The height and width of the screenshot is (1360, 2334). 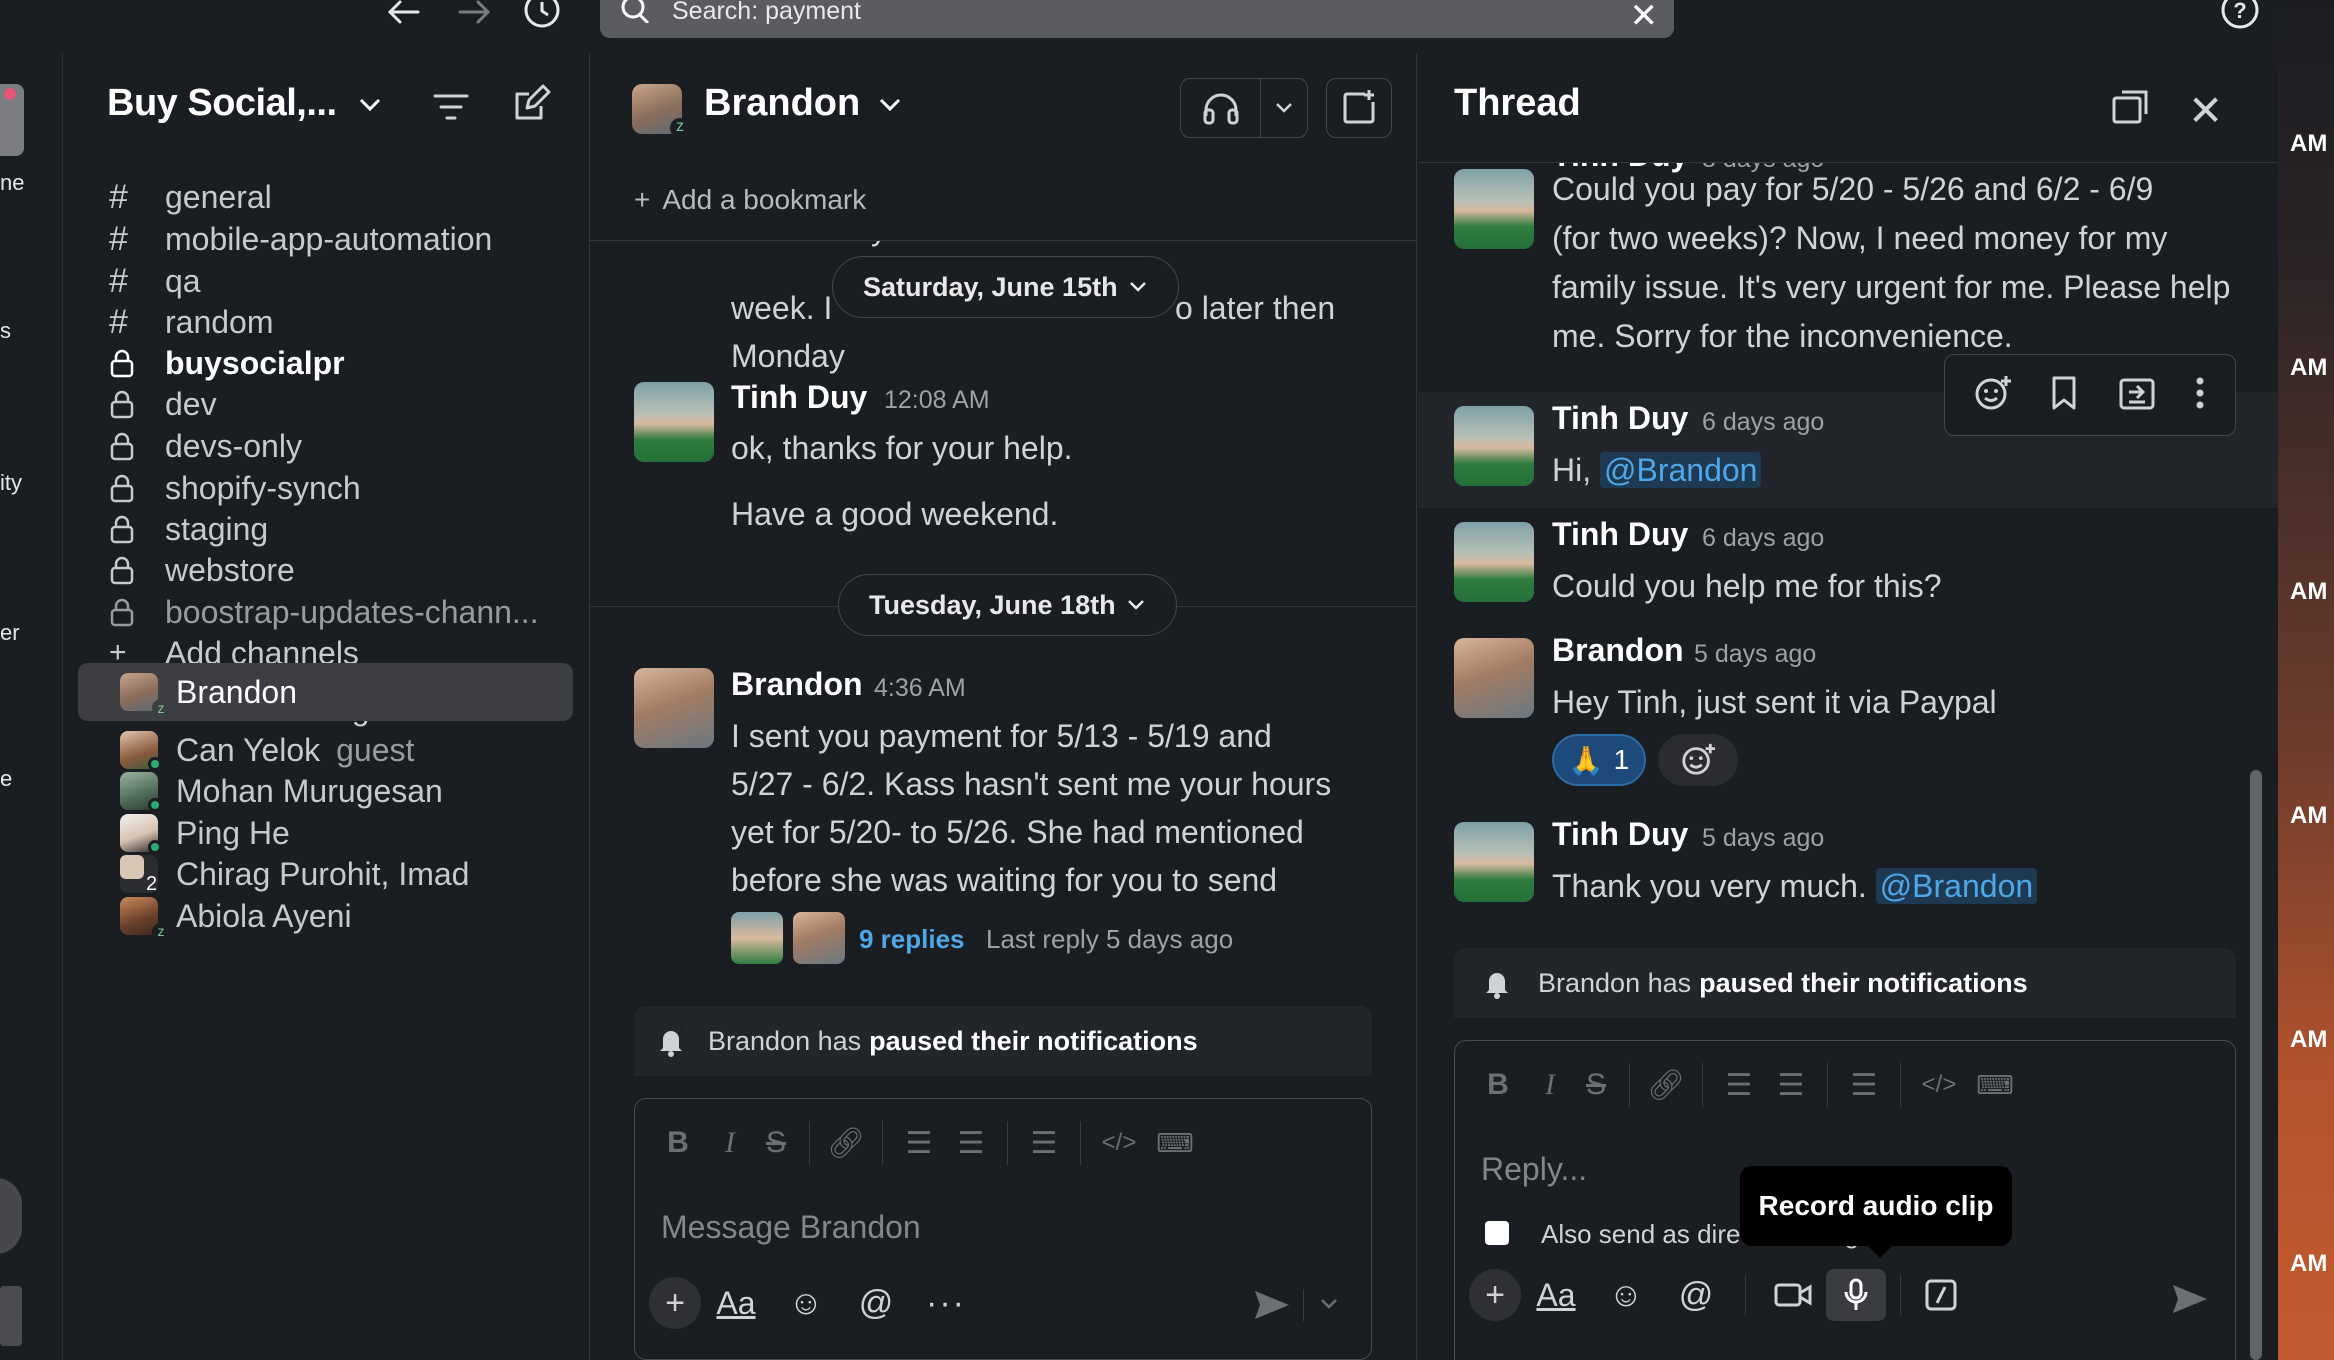 I want to click on user-avatar, so click(x=11, y=1316).